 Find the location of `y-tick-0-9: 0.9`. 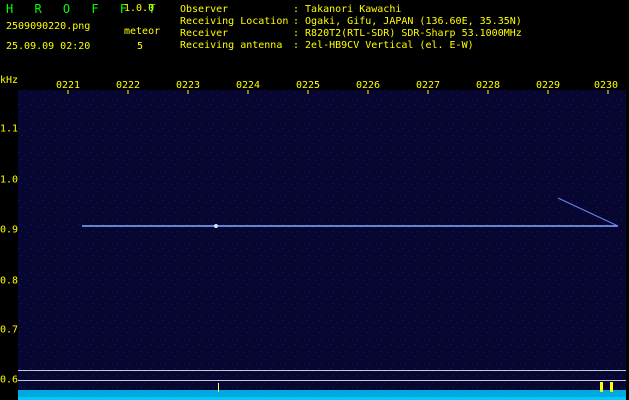

y-tick-0-9: 0.9 is located at coordinates (9, 230).